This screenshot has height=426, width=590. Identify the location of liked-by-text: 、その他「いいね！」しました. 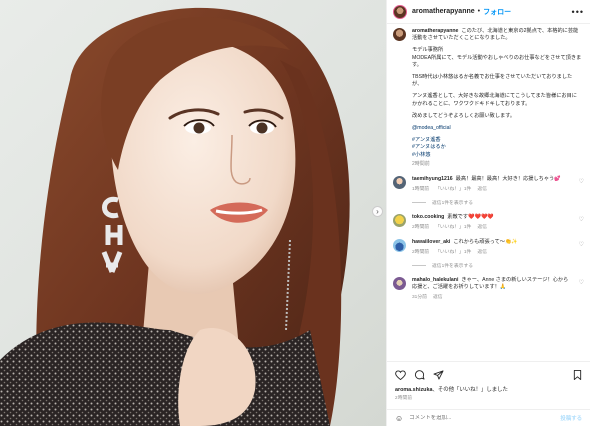
(469, 390).